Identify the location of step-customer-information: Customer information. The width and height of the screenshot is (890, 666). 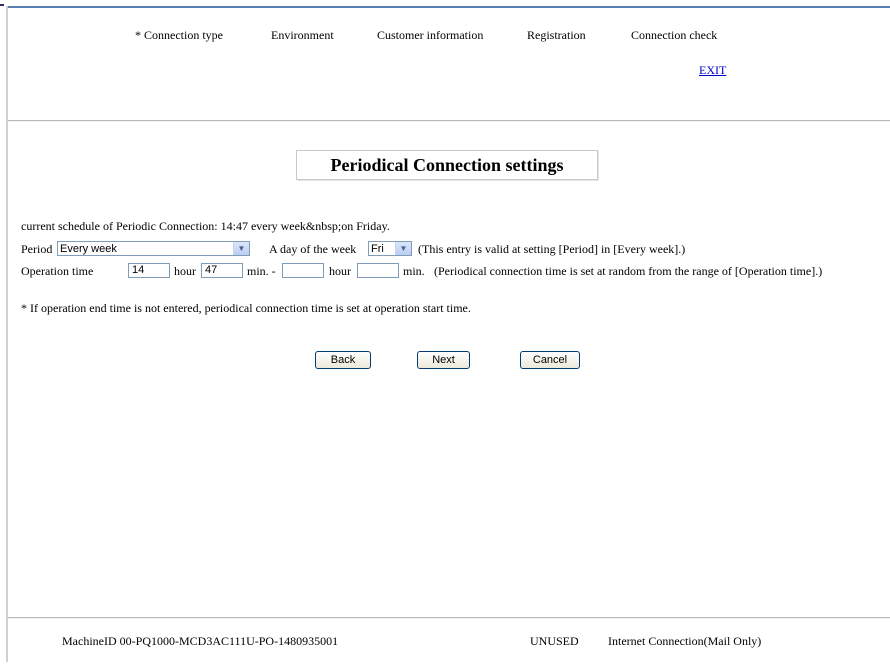
(430, 35).